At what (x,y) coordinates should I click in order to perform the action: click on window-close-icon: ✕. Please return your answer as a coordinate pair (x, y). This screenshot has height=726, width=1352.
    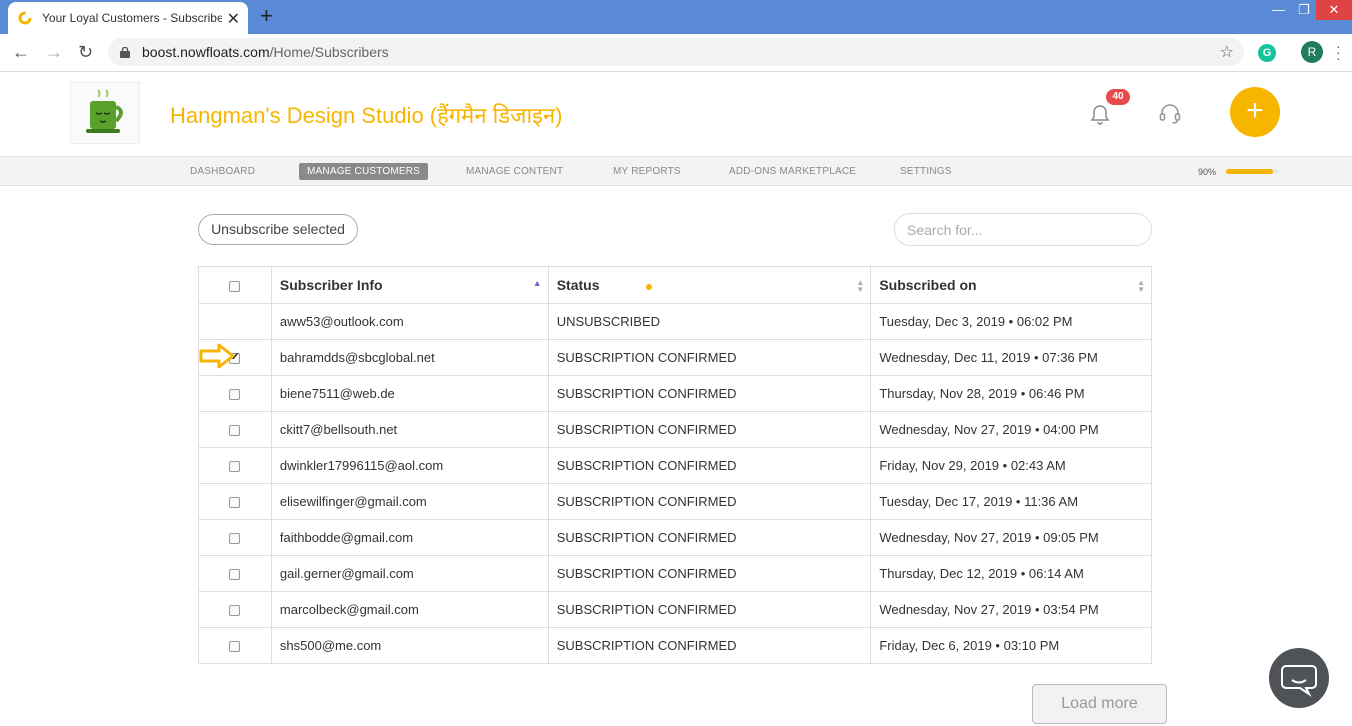
    Looking at the image, I should click on (1334, 10).